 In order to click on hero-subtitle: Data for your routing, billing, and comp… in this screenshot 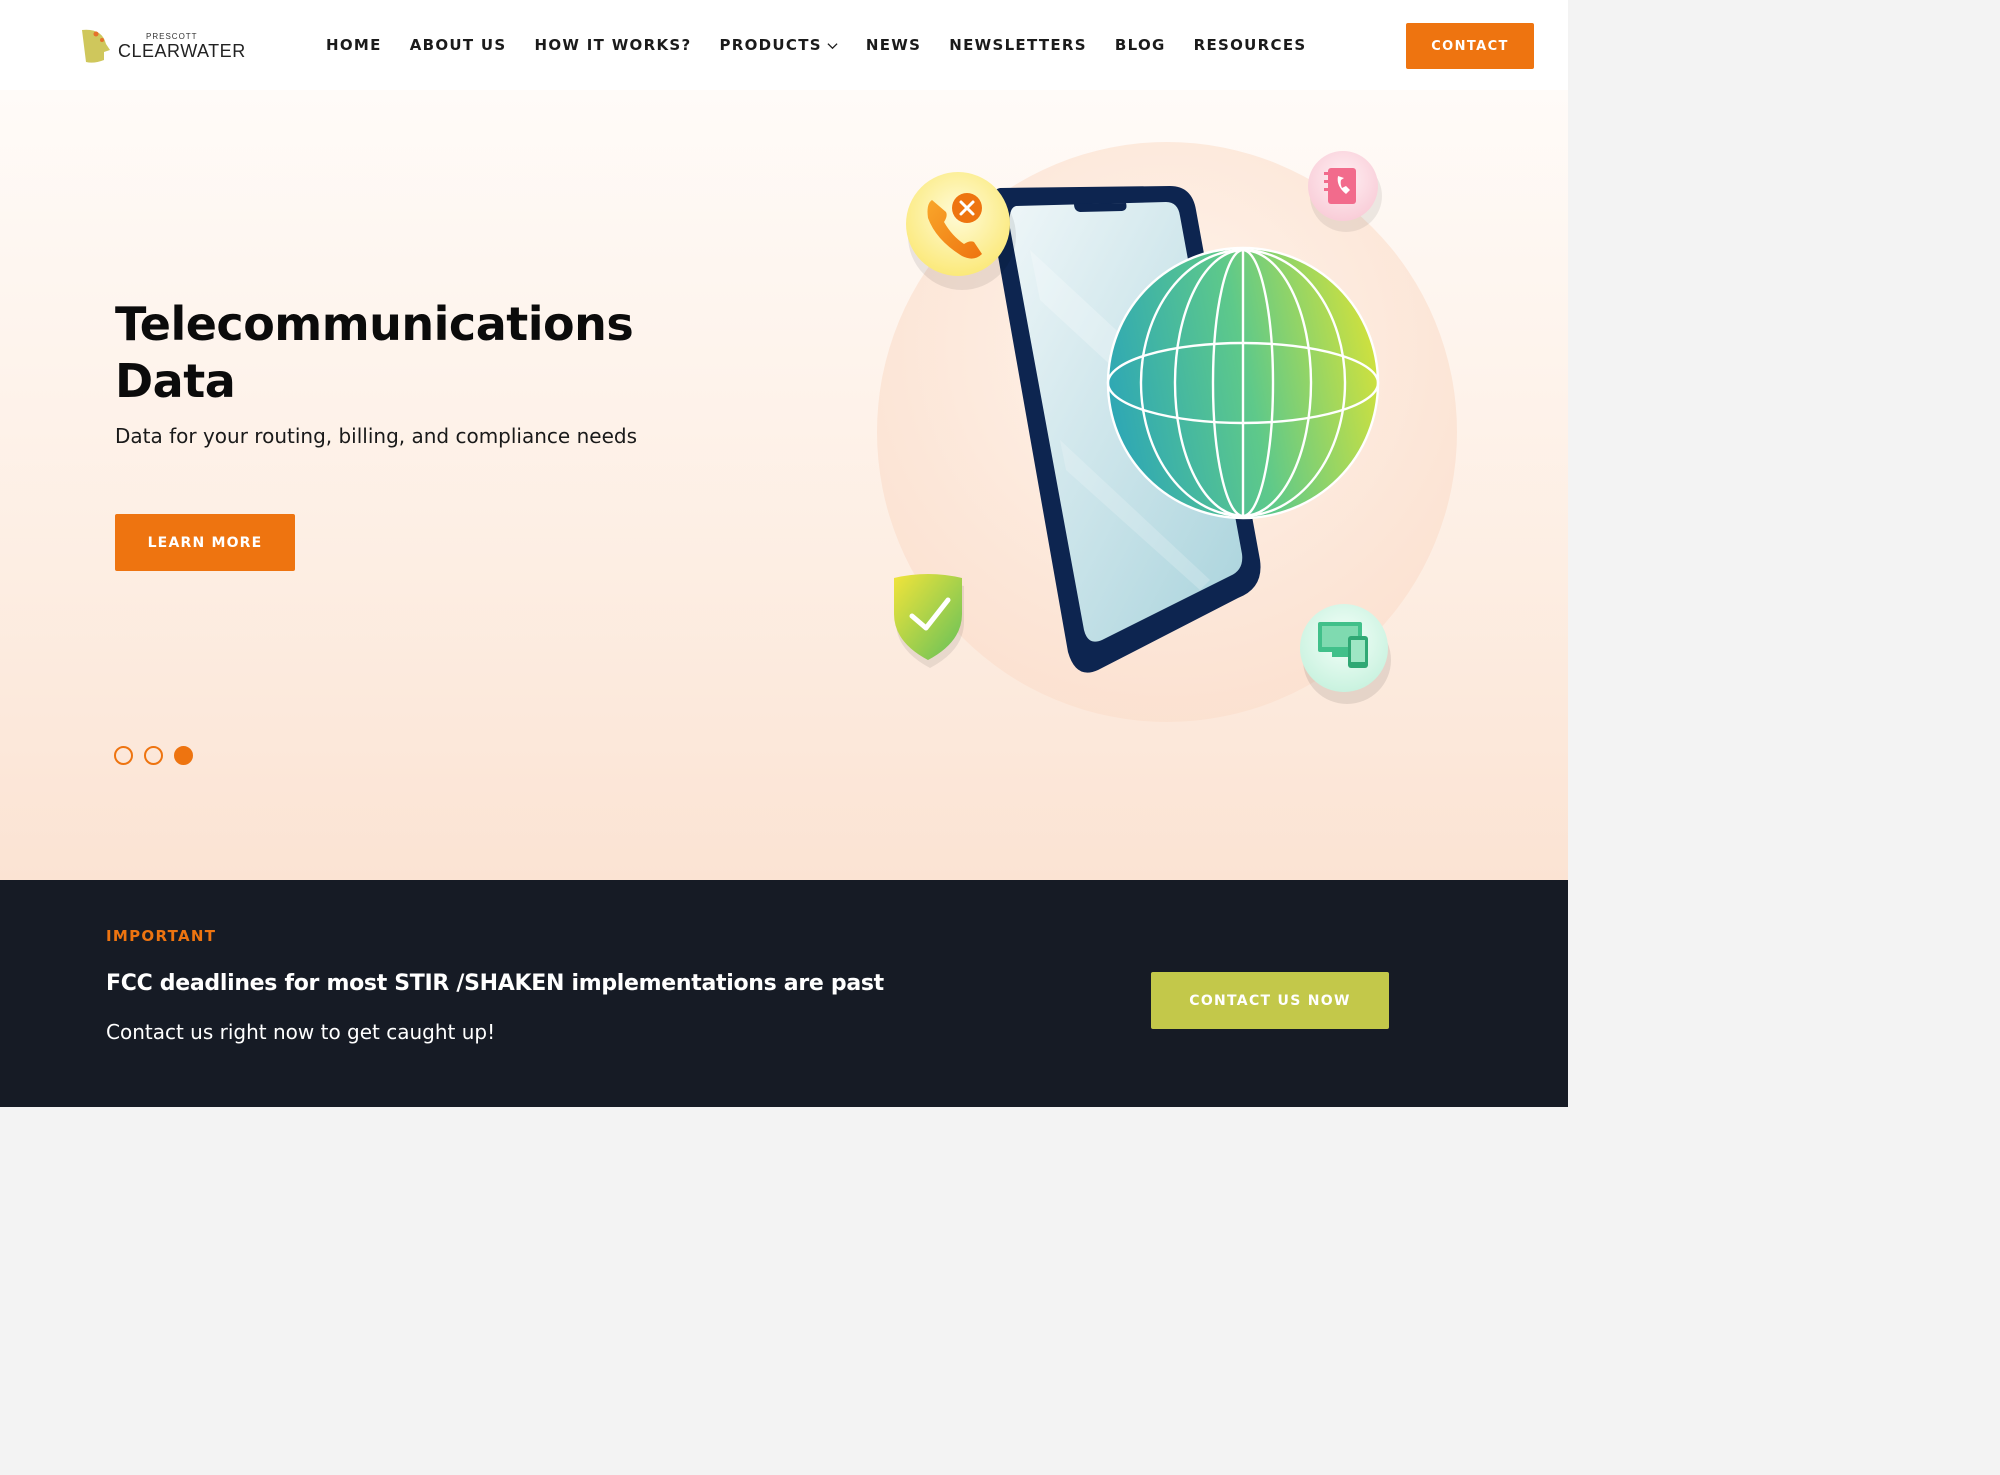, I will do `click(376, 436)`.